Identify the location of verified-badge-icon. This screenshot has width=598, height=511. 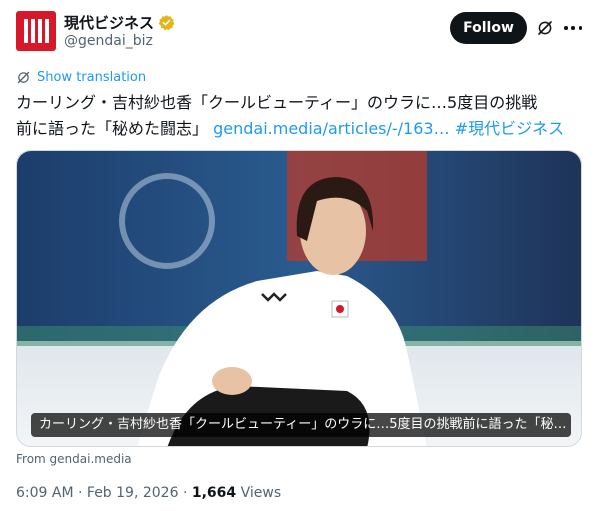
(166, 23).